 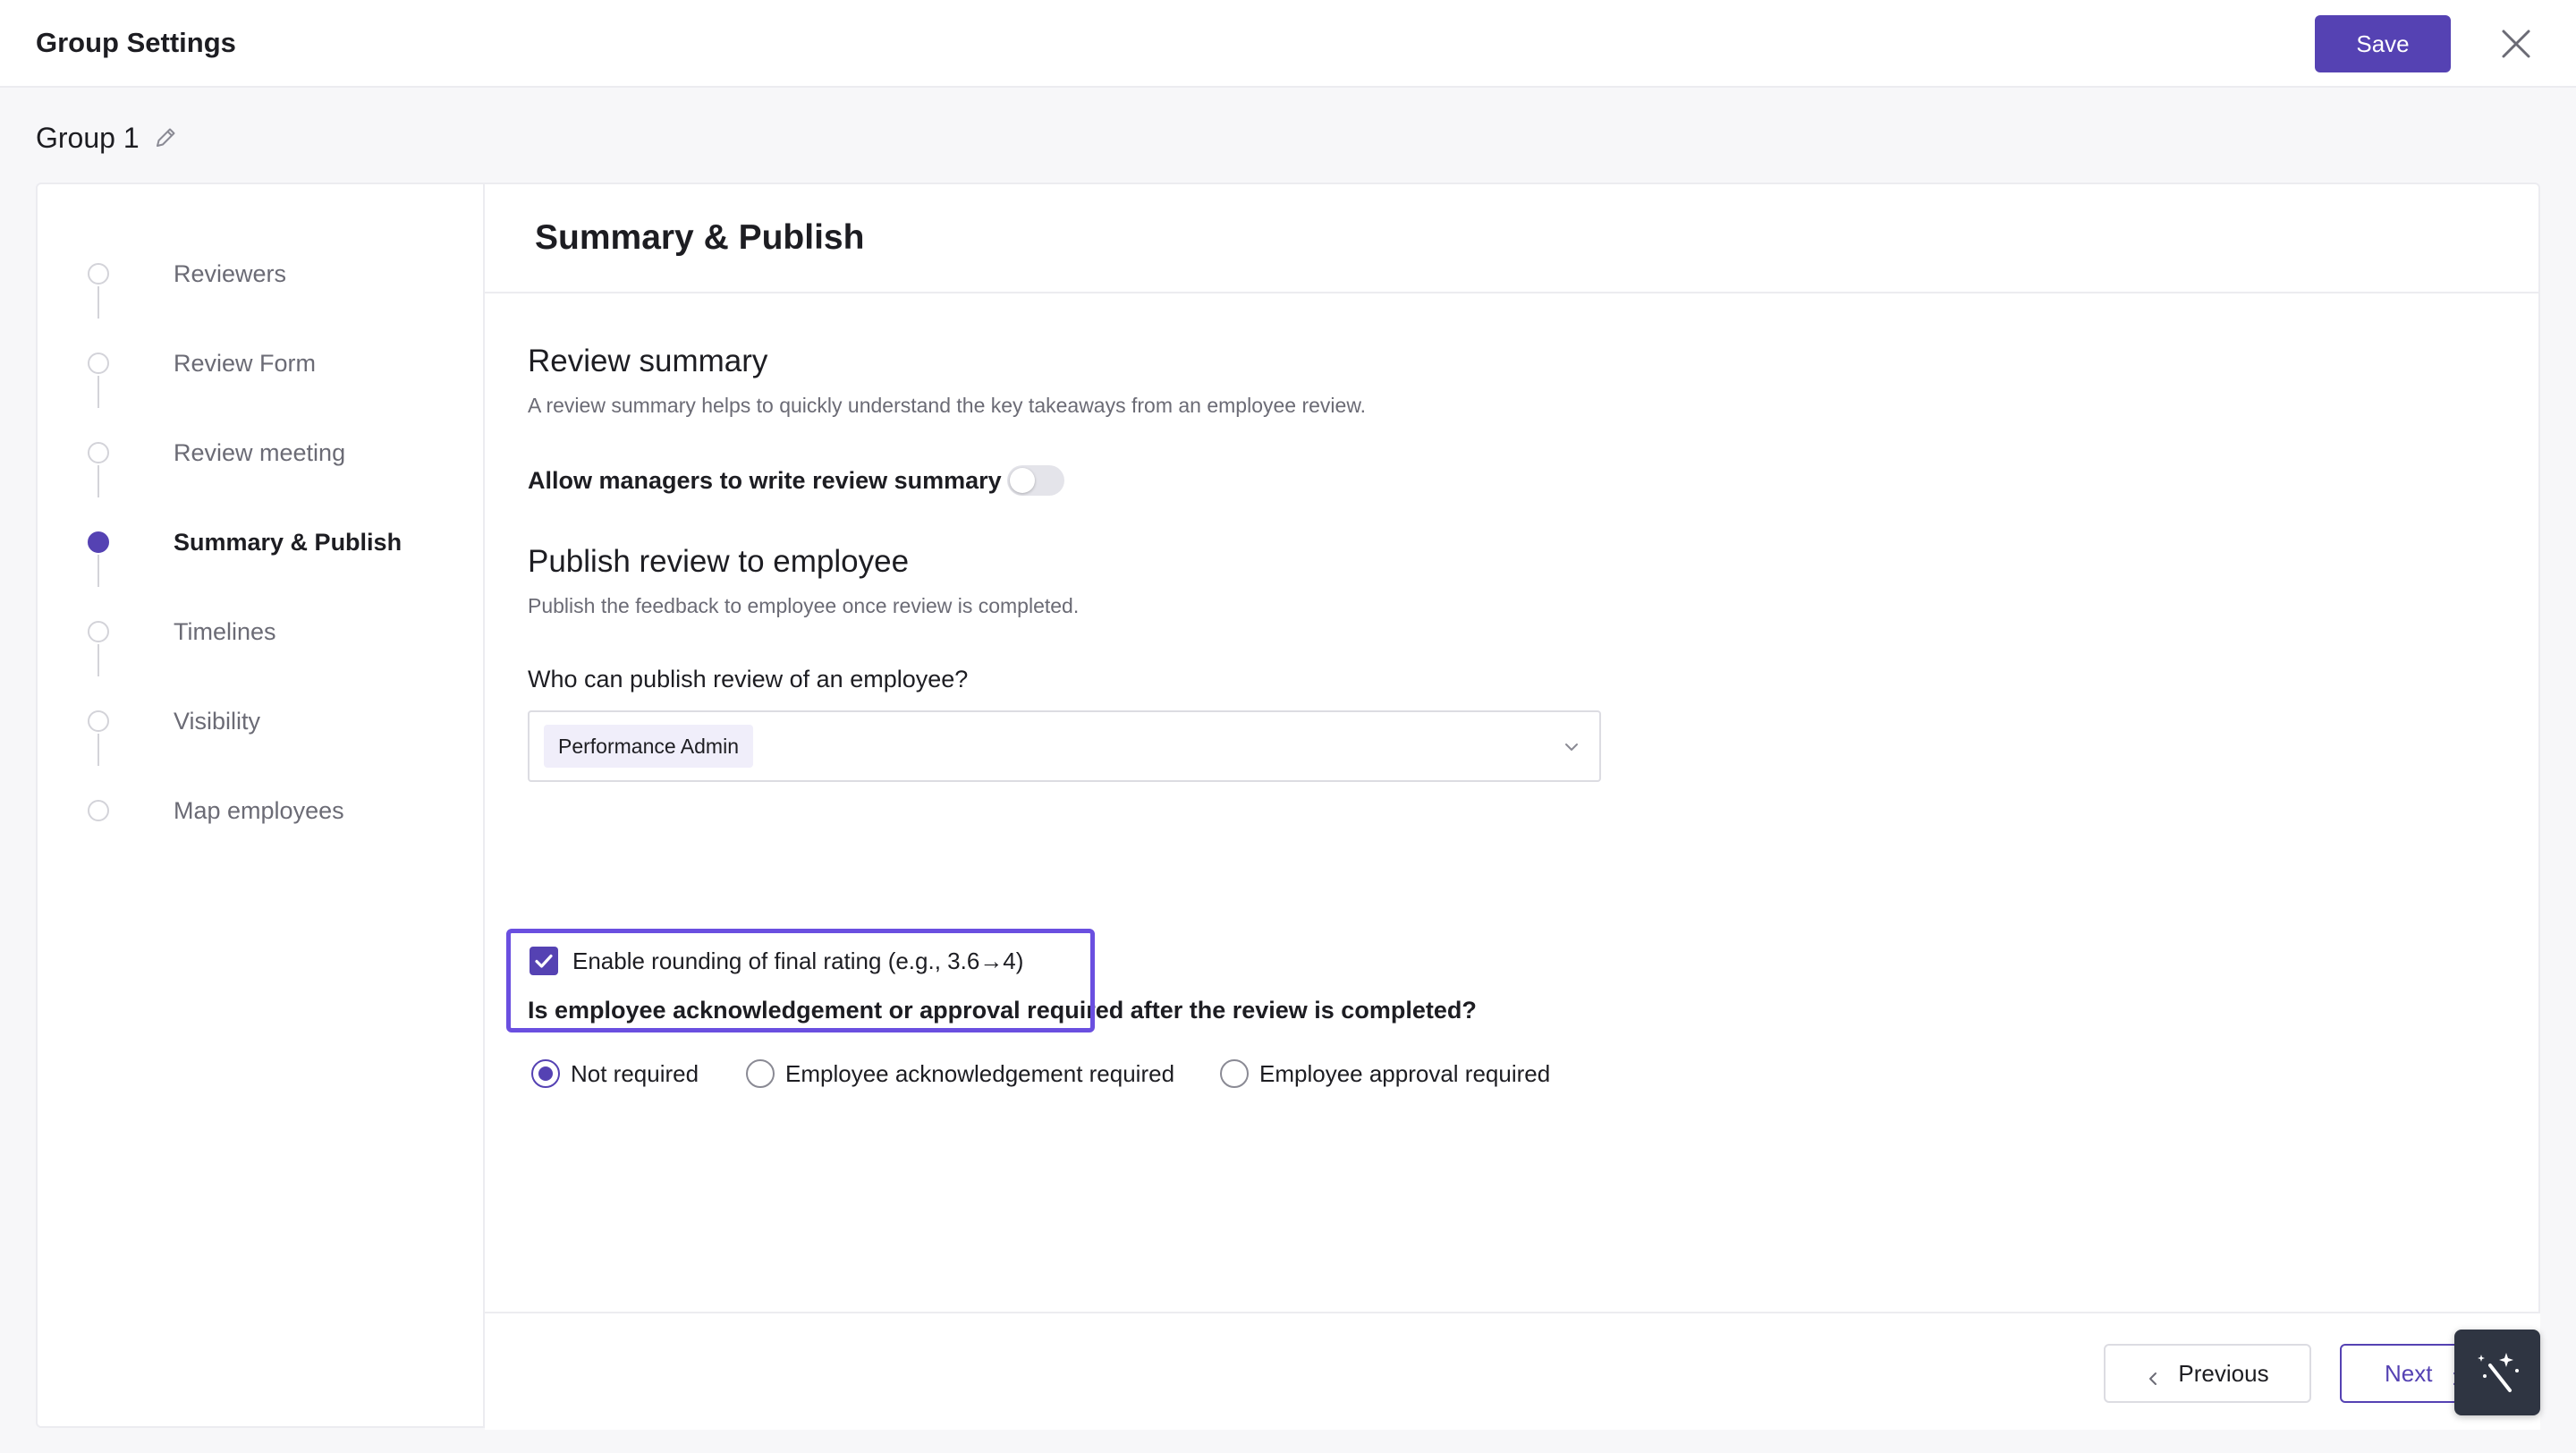 I want to click on radio-label: Not required, so click(x=635, y=1073).